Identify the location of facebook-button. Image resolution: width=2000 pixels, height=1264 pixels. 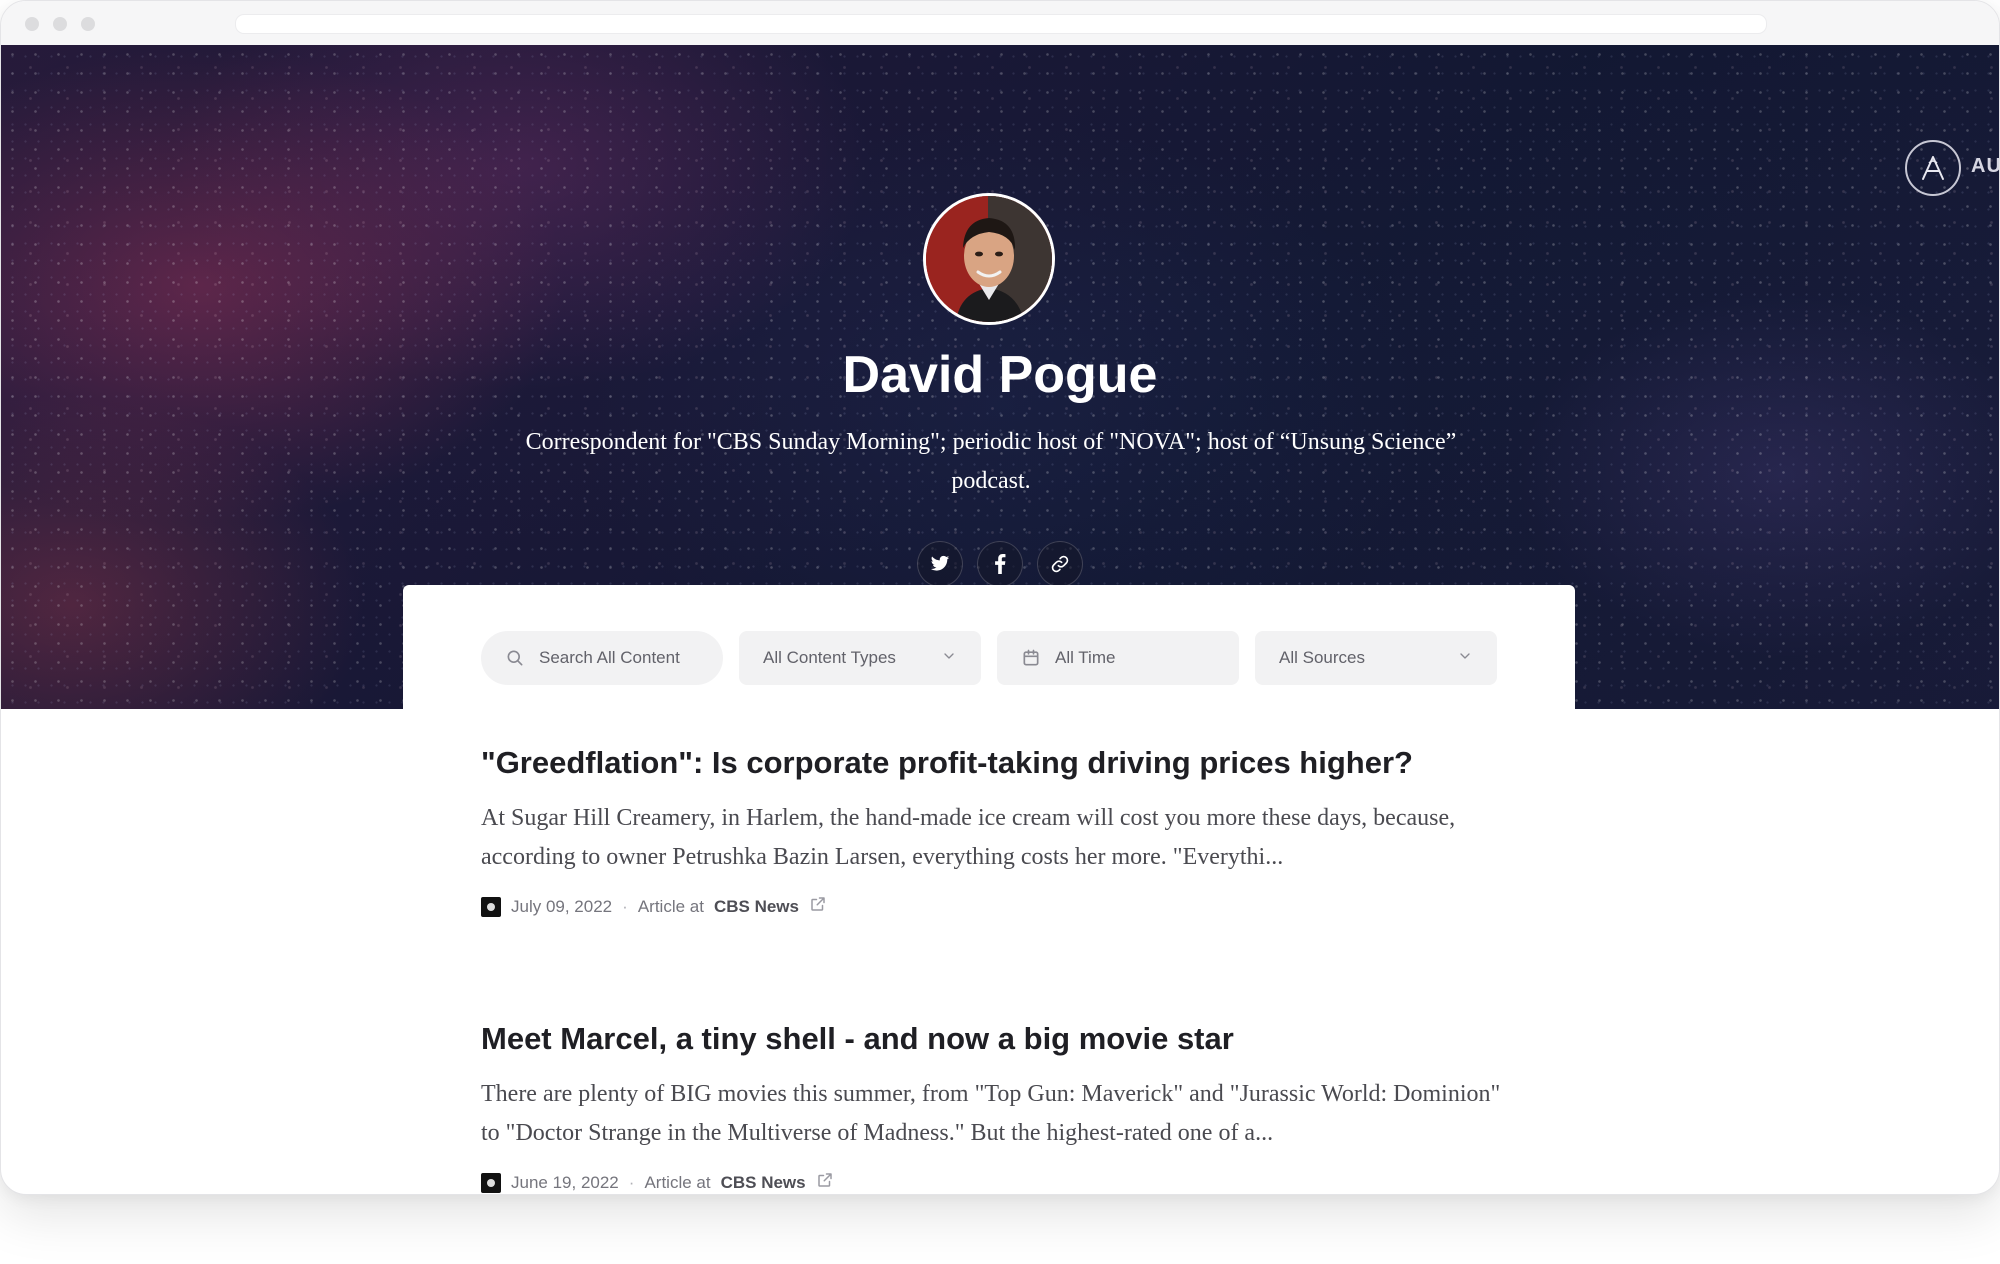
(1000, 564).